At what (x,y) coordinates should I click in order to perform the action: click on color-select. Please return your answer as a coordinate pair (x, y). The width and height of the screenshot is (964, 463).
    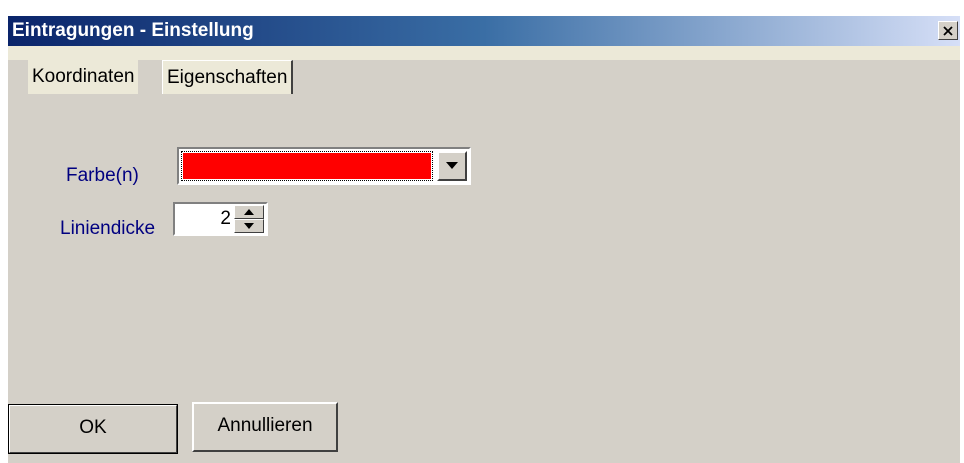
    Looking at the image, I should click on (324, 166).